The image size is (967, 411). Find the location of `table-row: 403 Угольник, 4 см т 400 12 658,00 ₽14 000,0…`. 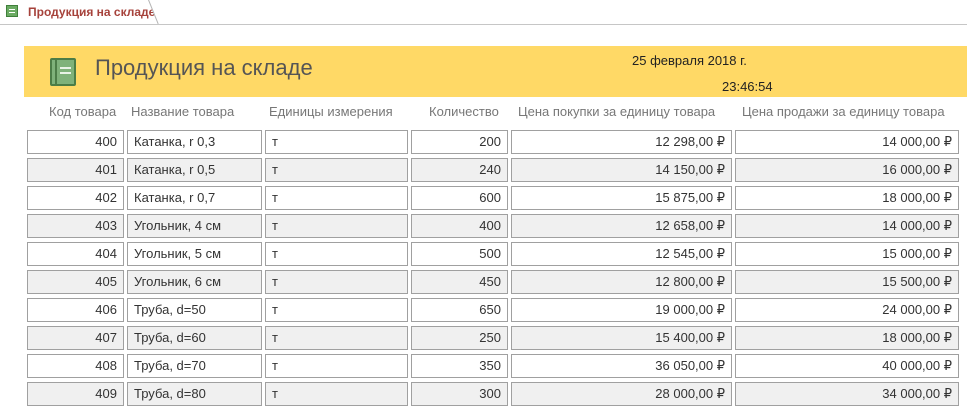

table-row: 403 Угольник, 4 см т 400 12 658,00 ₽14 000,0… is located at coordinates (483, 228).